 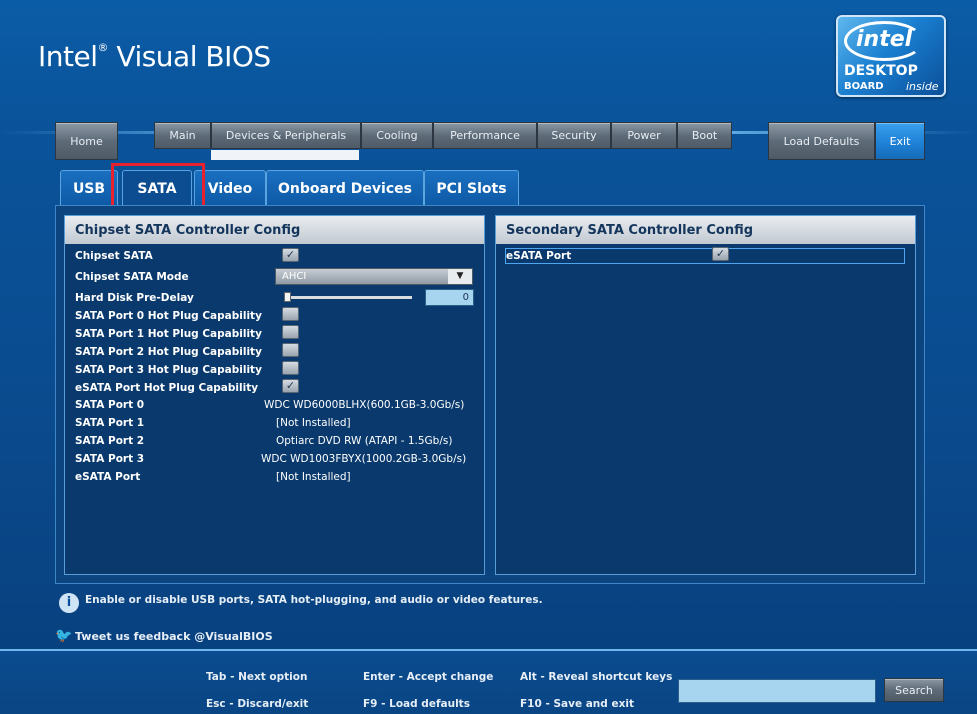 I want to click on chevron-down-icon: ▼, so click(x=460, y=276).